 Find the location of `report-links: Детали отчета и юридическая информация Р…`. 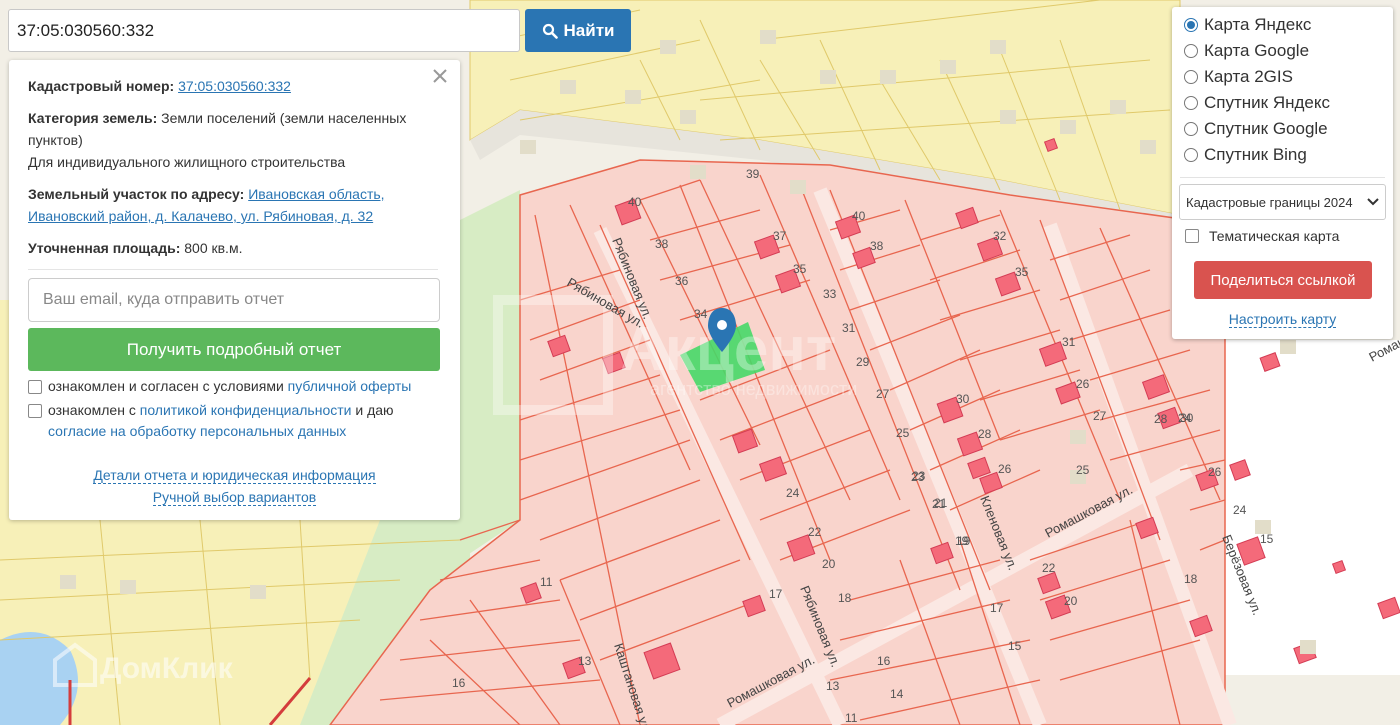

report-links: Детали отчета и юридическая информация Р… is located at coordinates (234, 486).